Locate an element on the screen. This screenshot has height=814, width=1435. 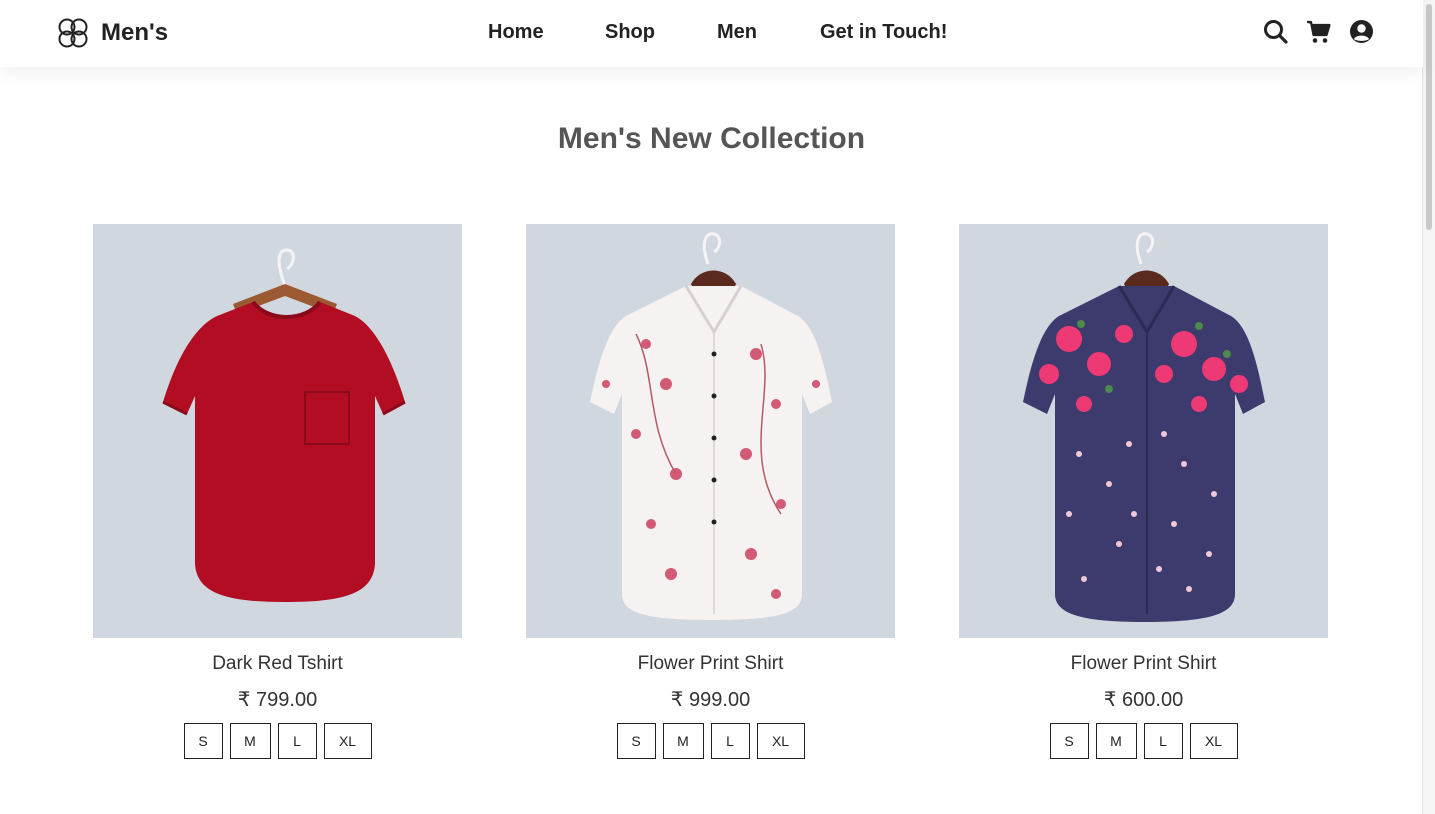
product-price: ₹ 799.00 is located at coordinates (277, 700).